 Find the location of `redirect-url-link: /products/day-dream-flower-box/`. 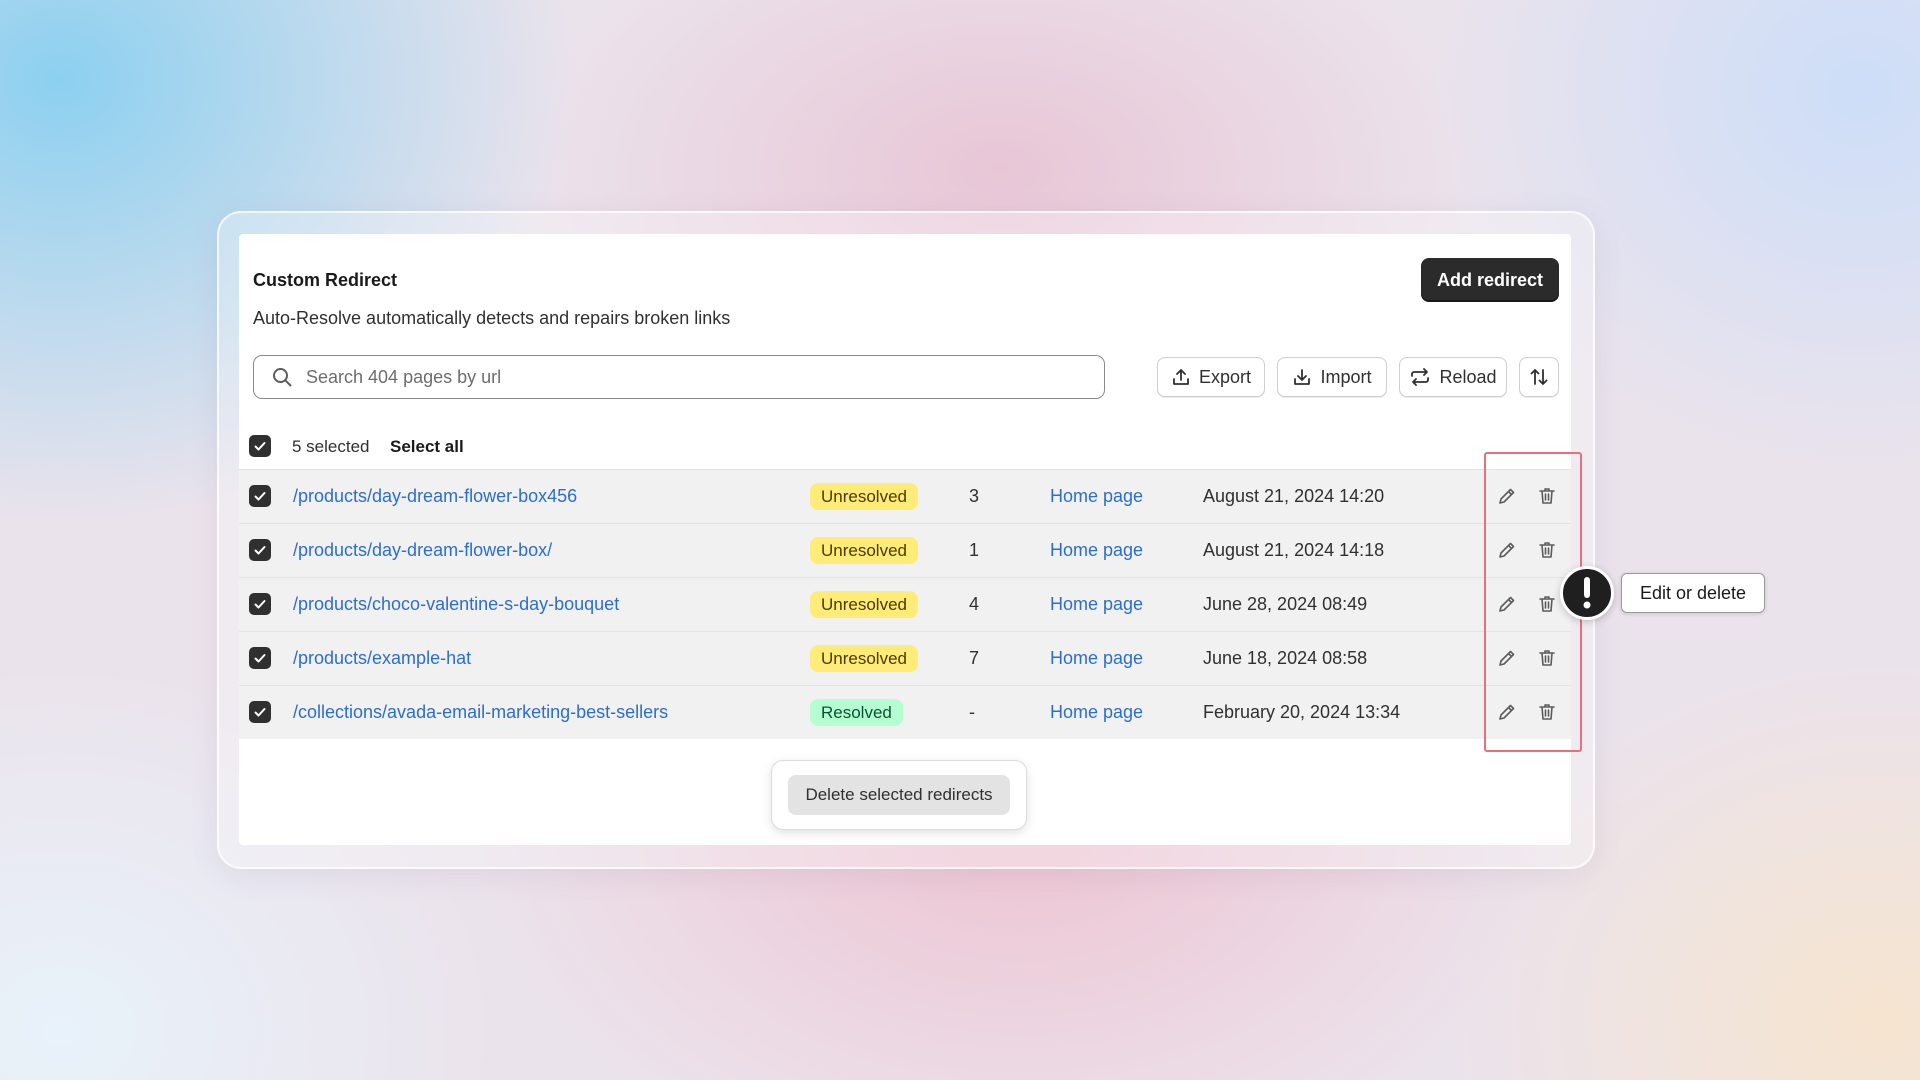

redirect-url-link: /products/day-dream-flower-box/ is located at coordinates (422, 550).